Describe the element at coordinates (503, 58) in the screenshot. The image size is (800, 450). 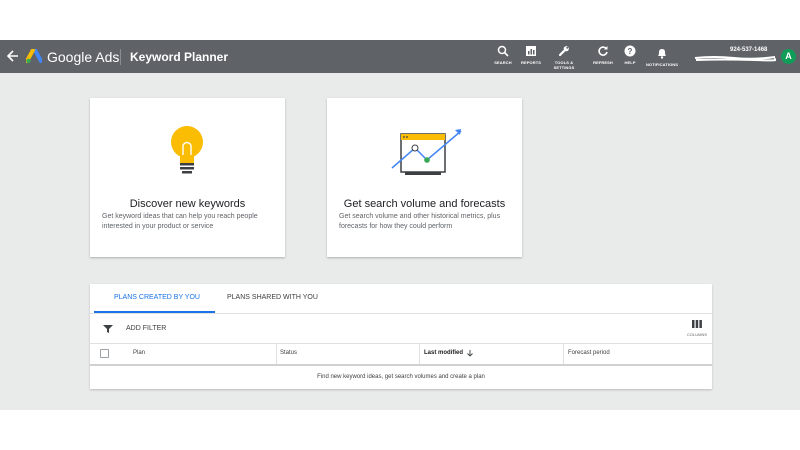
I see `tool-search: SEARCH` at that location.